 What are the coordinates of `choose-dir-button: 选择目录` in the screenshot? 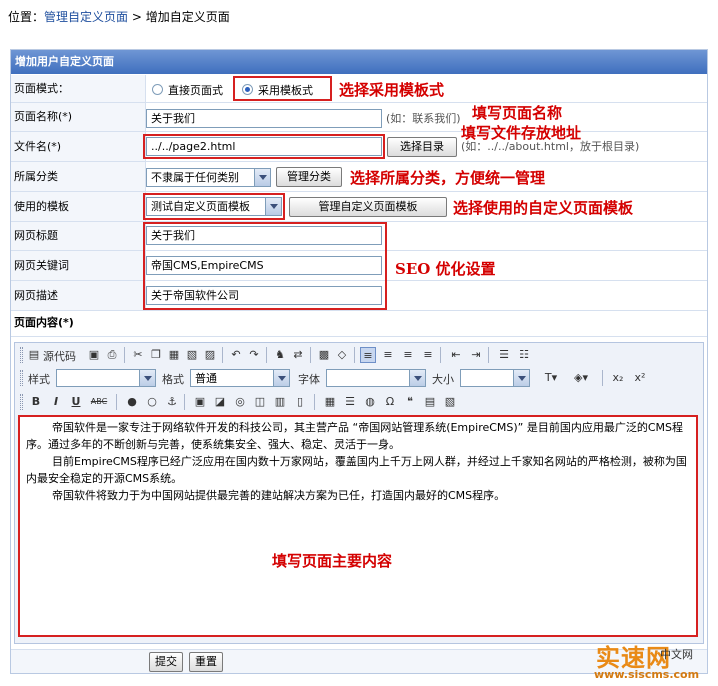 It's located at (422, 147).